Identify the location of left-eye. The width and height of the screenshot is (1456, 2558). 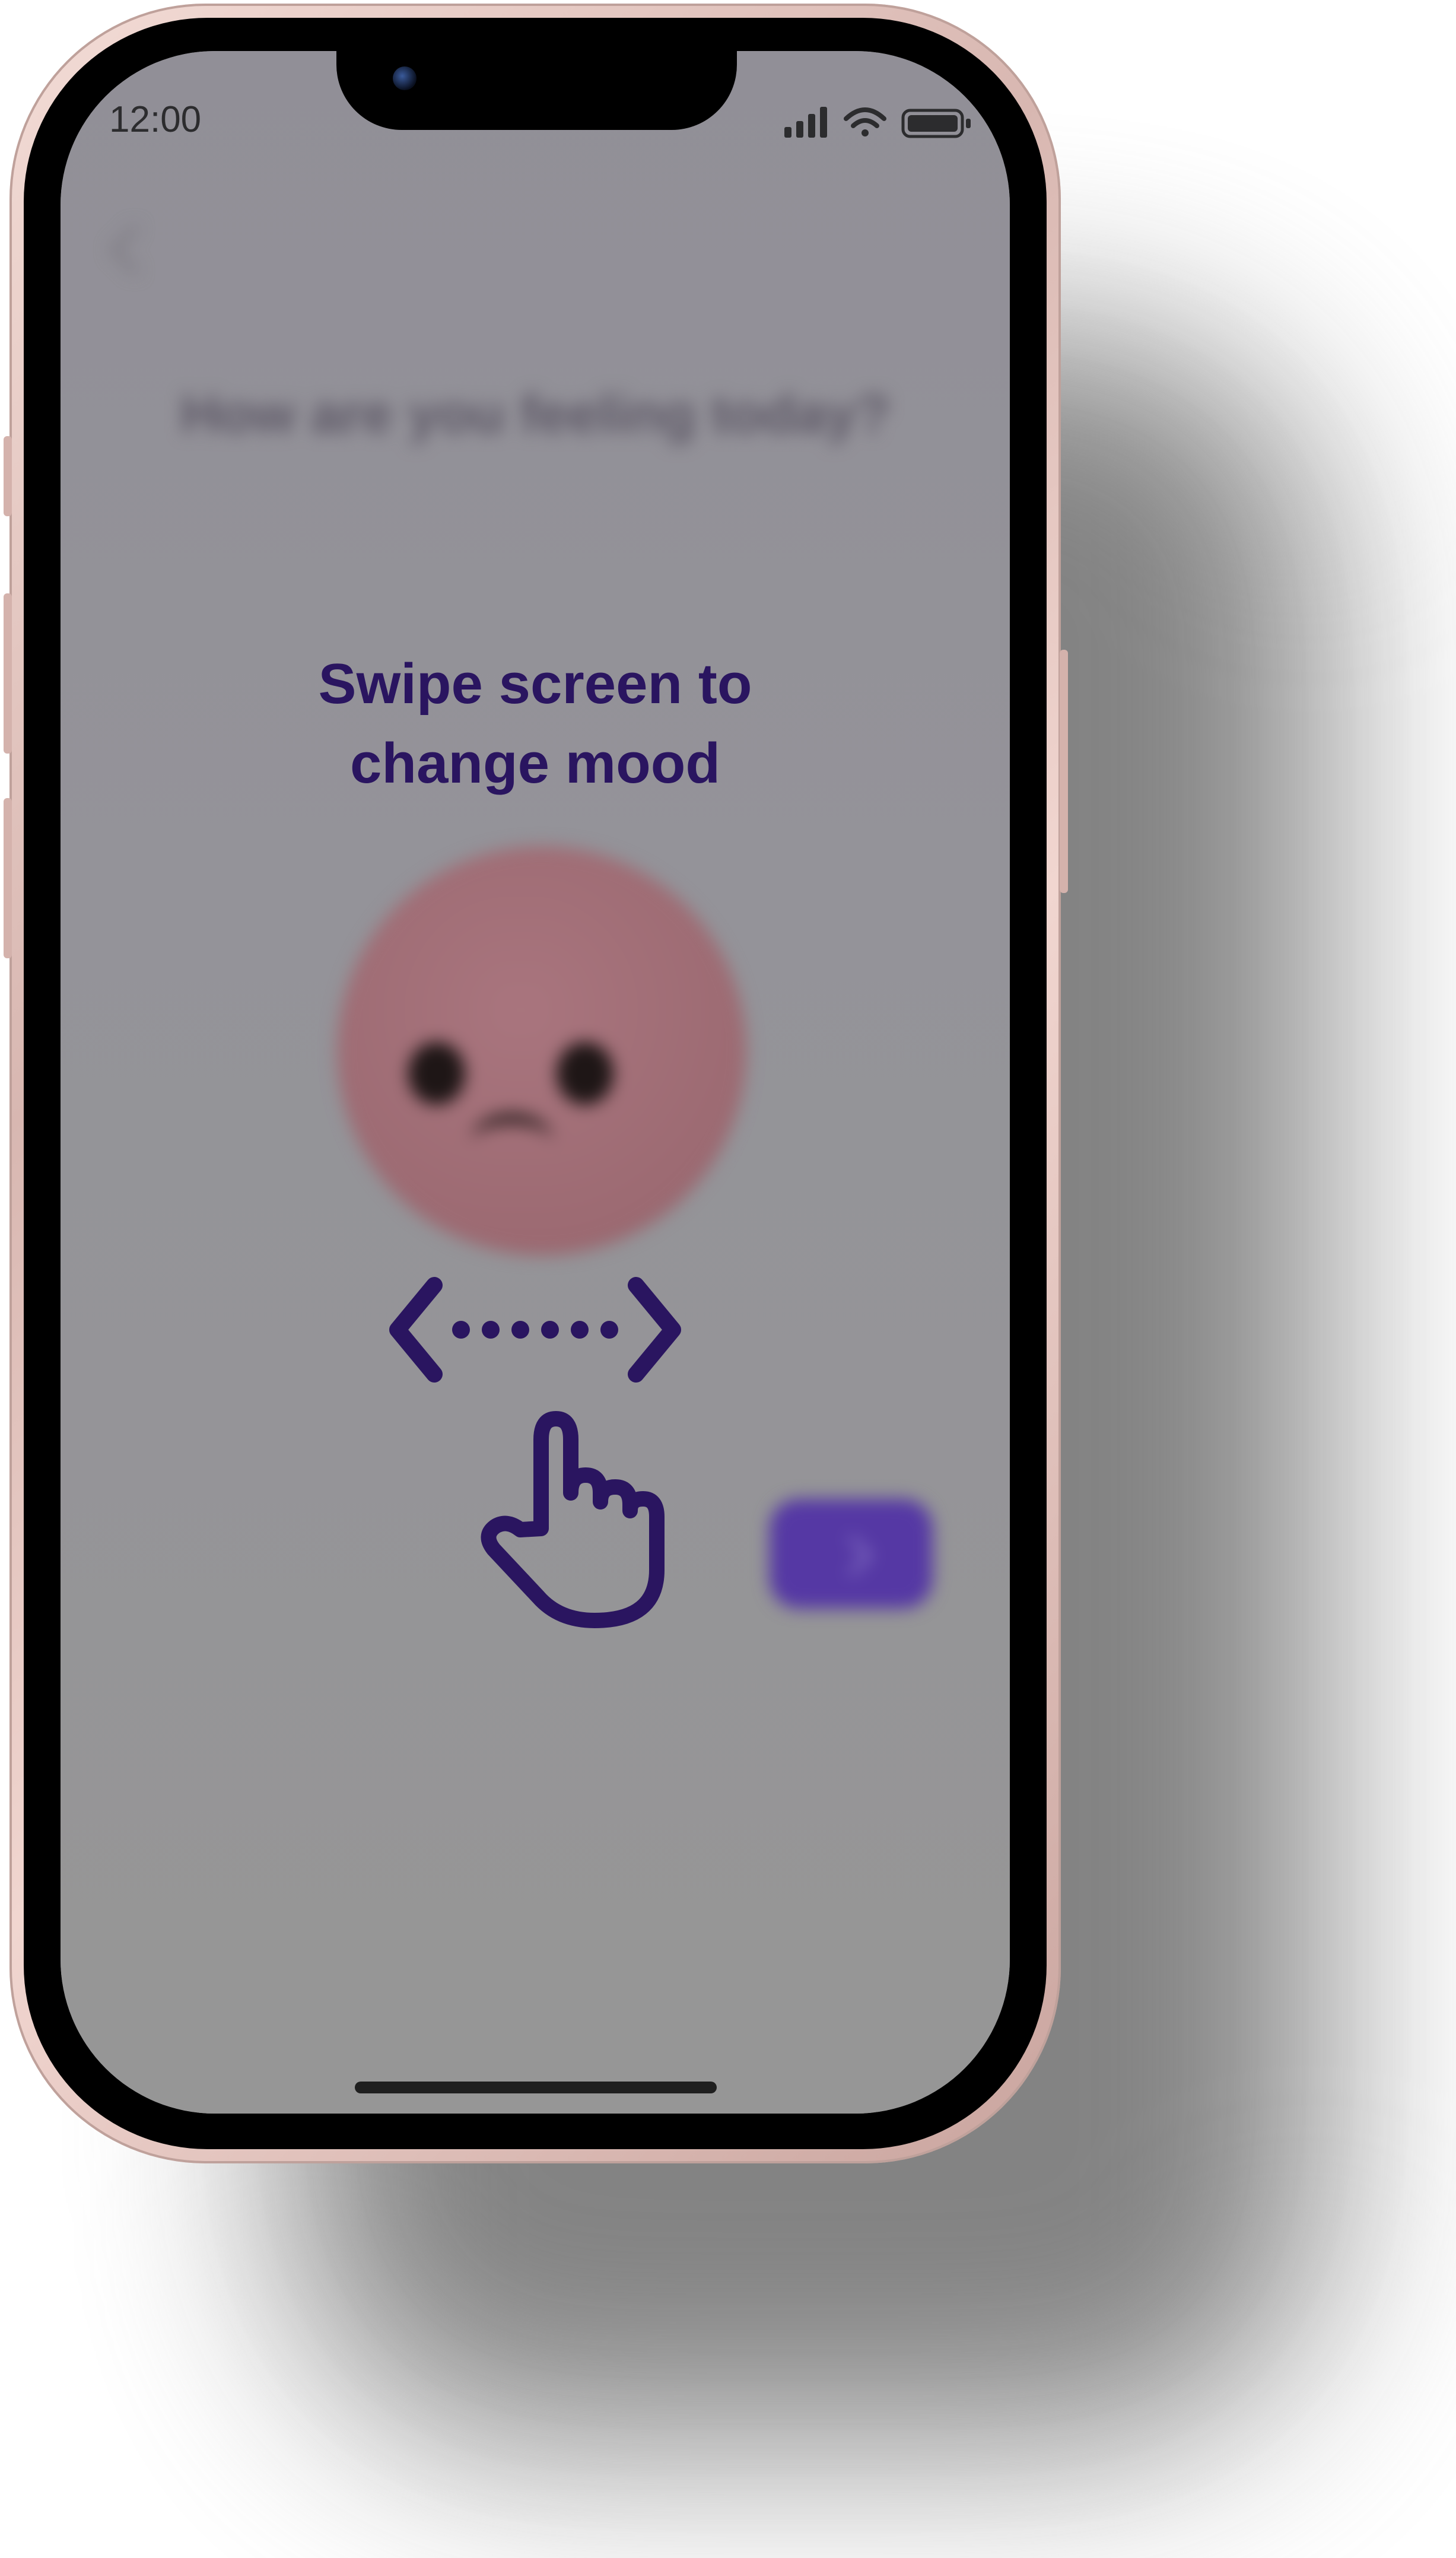
(436, 1073).